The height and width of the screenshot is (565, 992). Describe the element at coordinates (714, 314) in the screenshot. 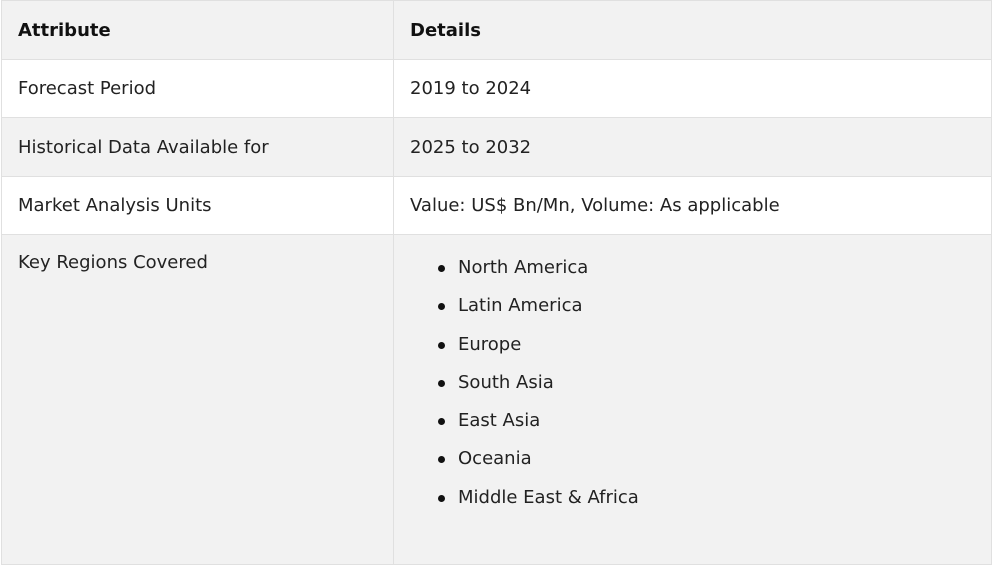

I see `list-item: Latin America` at that location.